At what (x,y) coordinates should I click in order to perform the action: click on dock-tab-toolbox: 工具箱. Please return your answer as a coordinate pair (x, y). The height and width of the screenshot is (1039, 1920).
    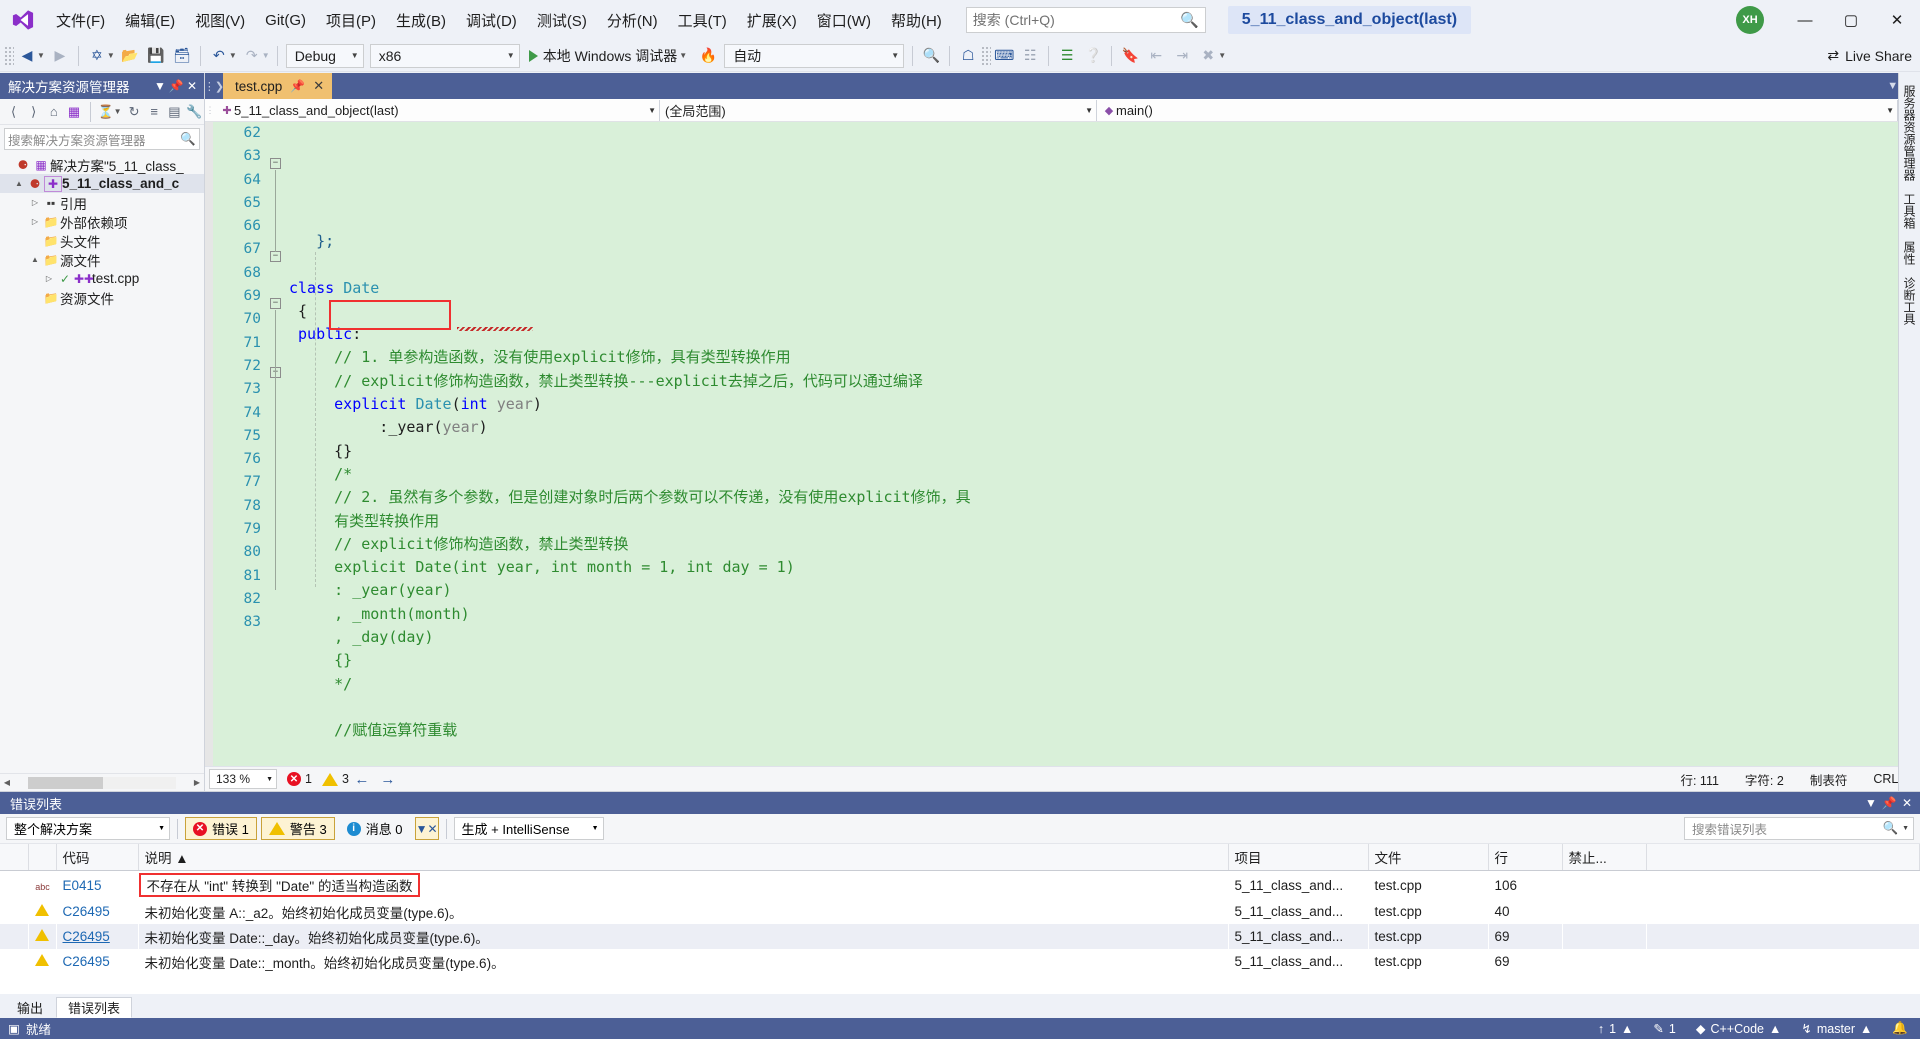
    Looking at the image, I should click on (1909, 211).